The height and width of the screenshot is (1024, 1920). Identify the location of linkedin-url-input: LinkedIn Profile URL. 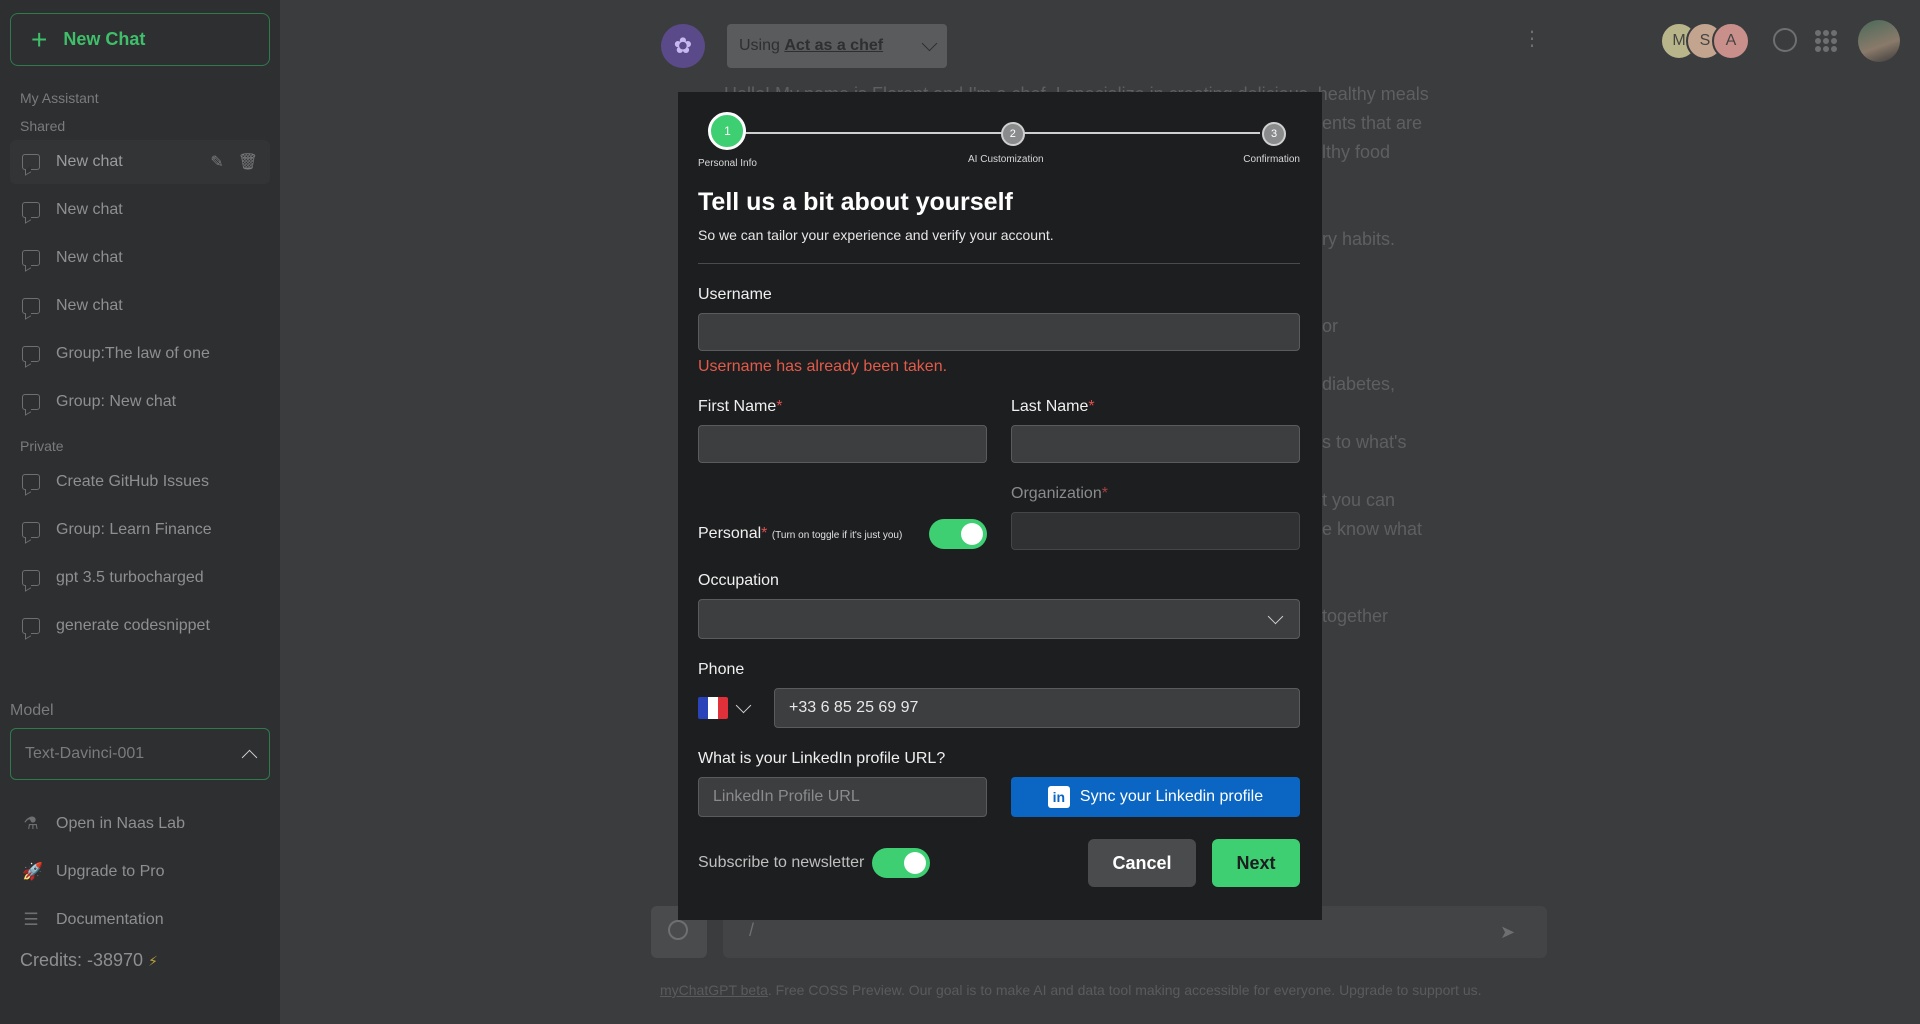
(842, 797).